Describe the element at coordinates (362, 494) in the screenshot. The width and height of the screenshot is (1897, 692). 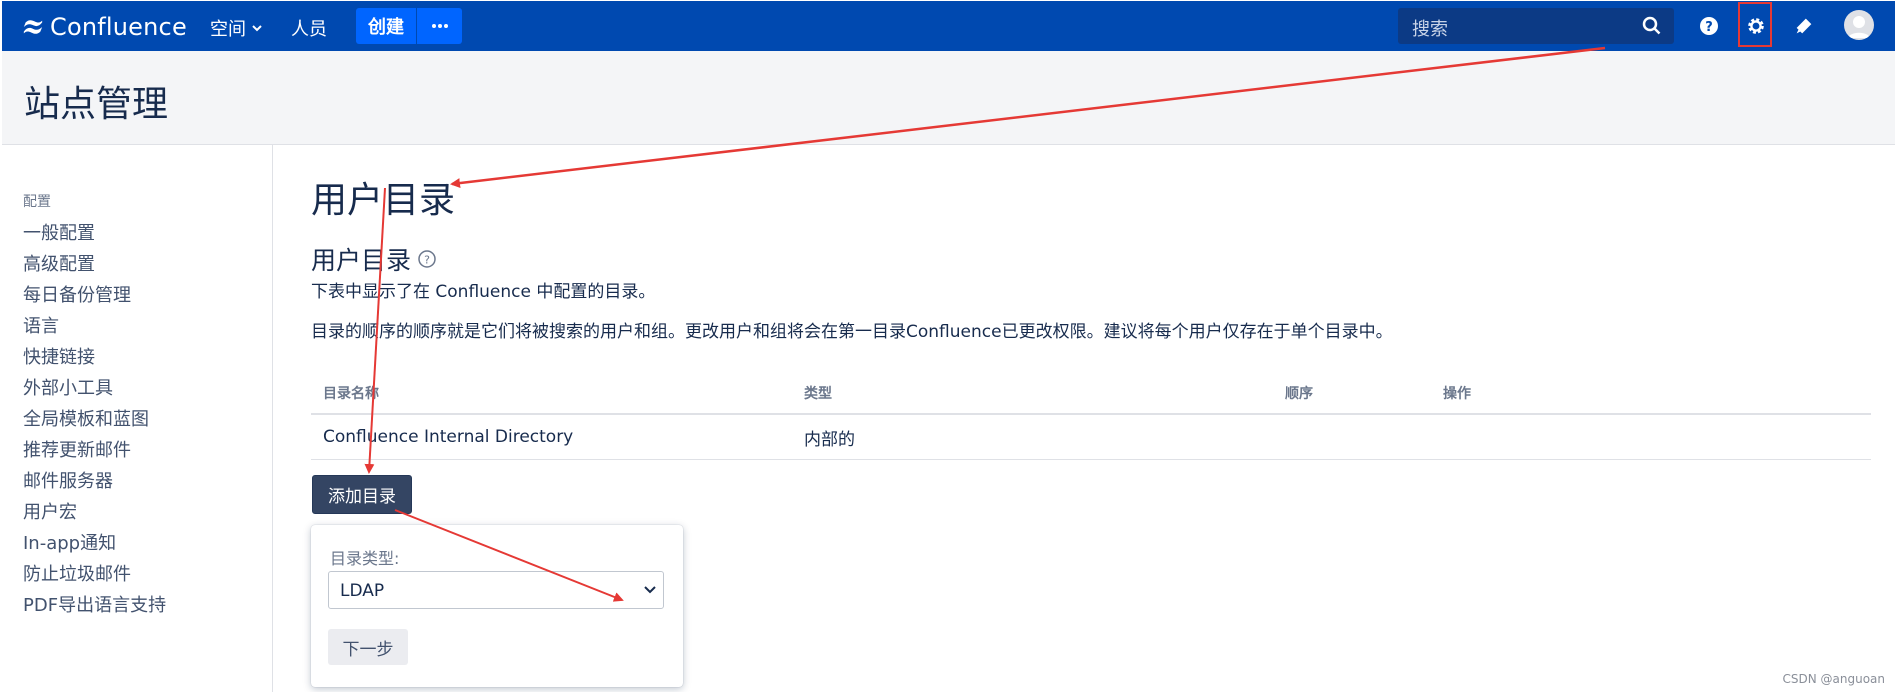
I see `add-directory-button: 添加目录` at that location.